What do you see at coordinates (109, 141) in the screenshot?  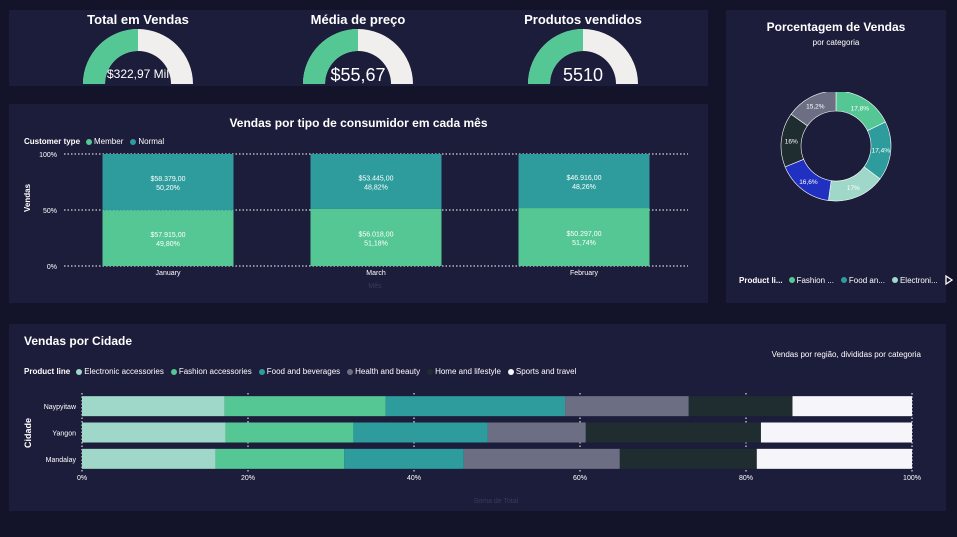 I see `legend-member-label: Member` at bounding box center [109, 141].